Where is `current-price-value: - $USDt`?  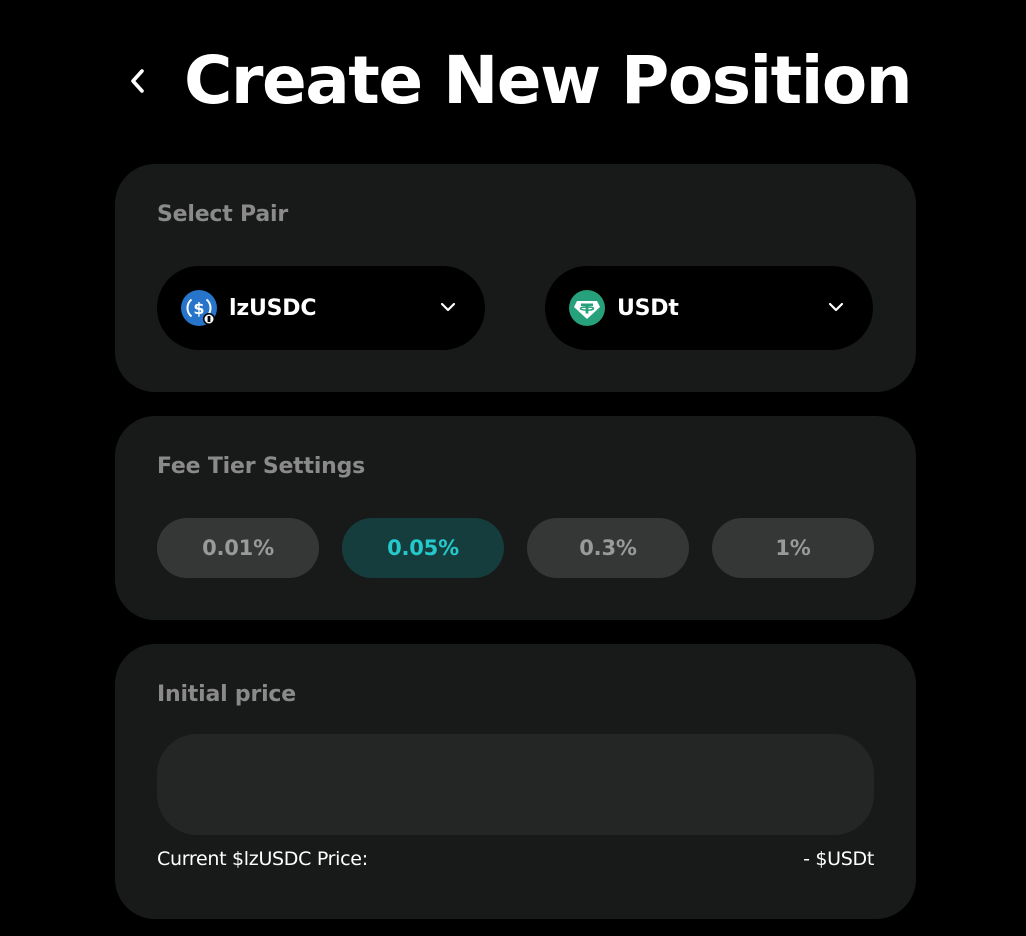 current-price-value: - $USDt is located at coordinates (838, 859).